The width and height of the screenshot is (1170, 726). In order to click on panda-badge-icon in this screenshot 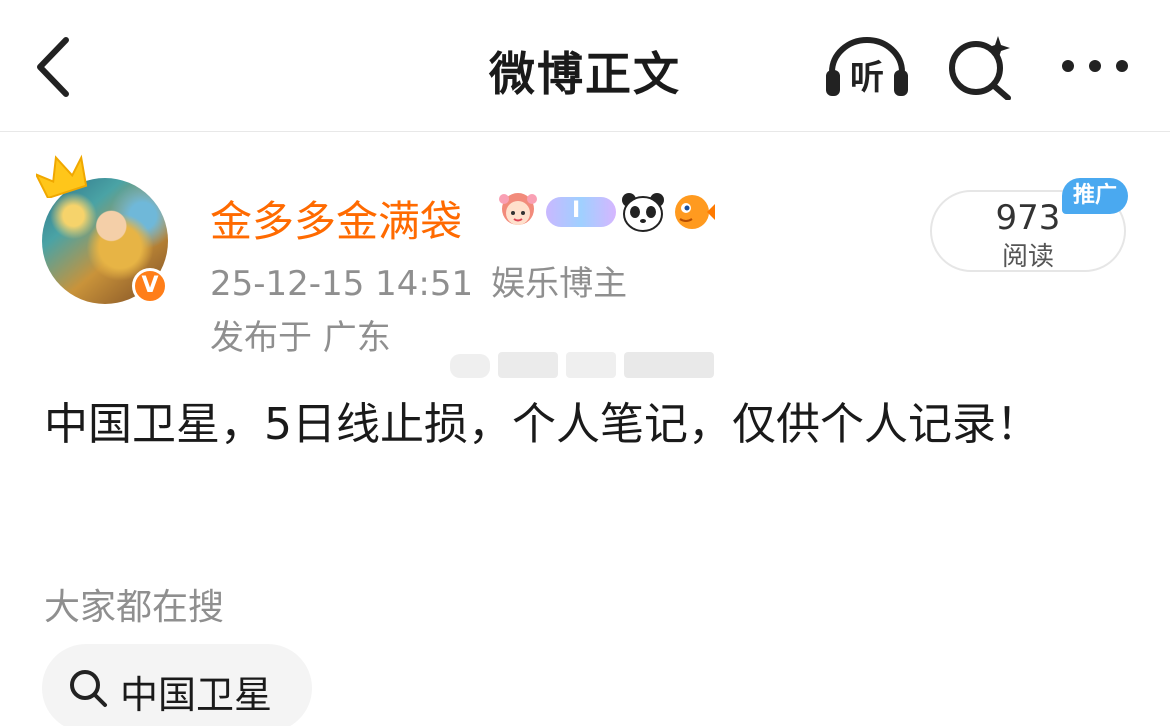, I will do `click(643, 212)`.